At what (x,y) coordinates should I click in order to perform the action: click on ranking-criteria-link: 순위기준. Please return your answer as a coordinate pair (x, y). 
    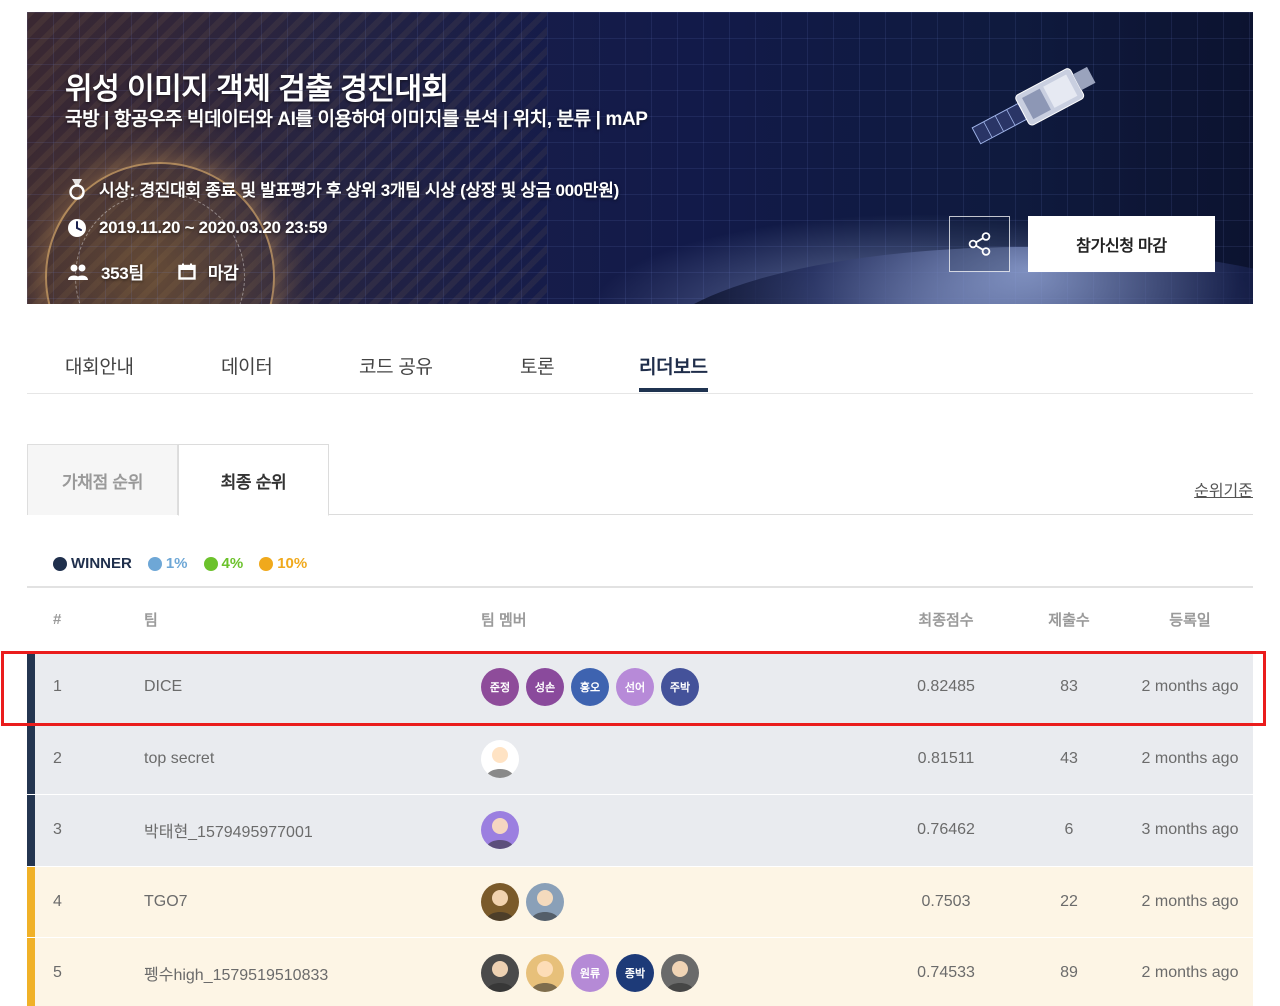
    Looking at the image, I should click on (1223, 489).